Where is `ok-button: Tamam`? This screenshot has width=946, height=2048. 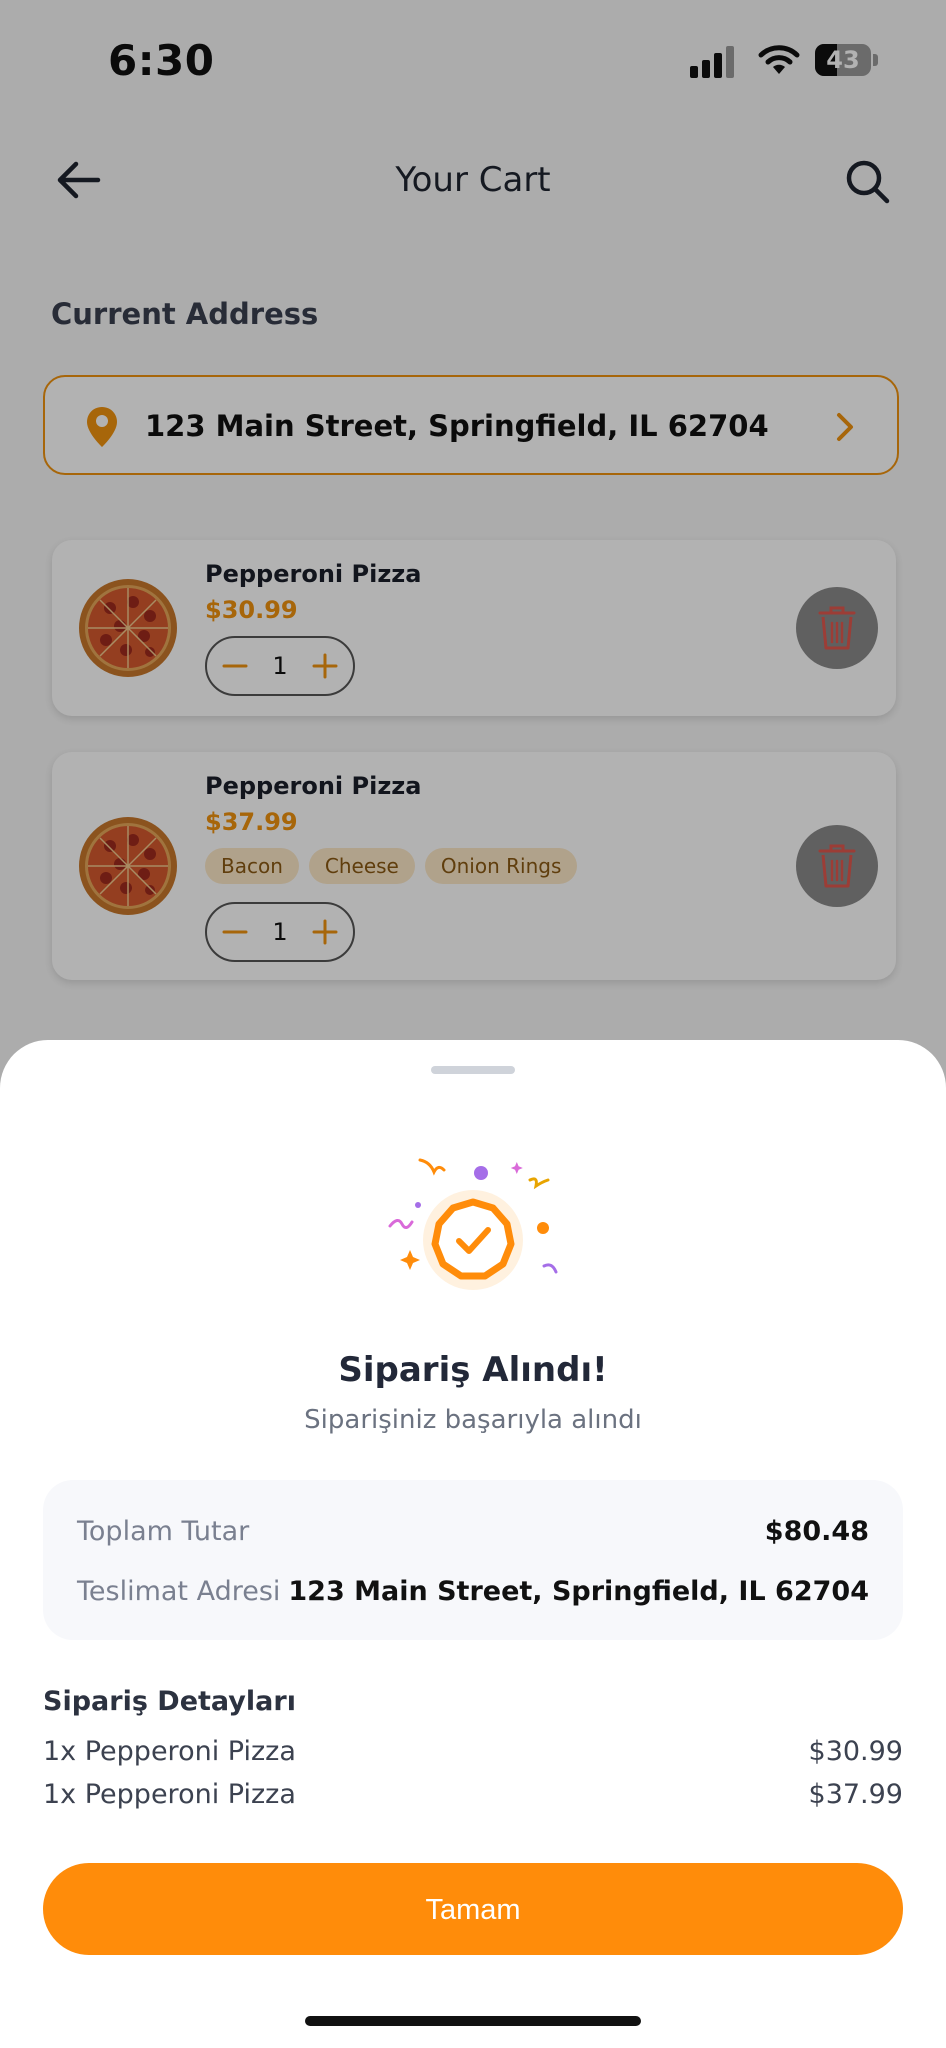
ok-button: Tamam is located at coordinates (473, 1909).